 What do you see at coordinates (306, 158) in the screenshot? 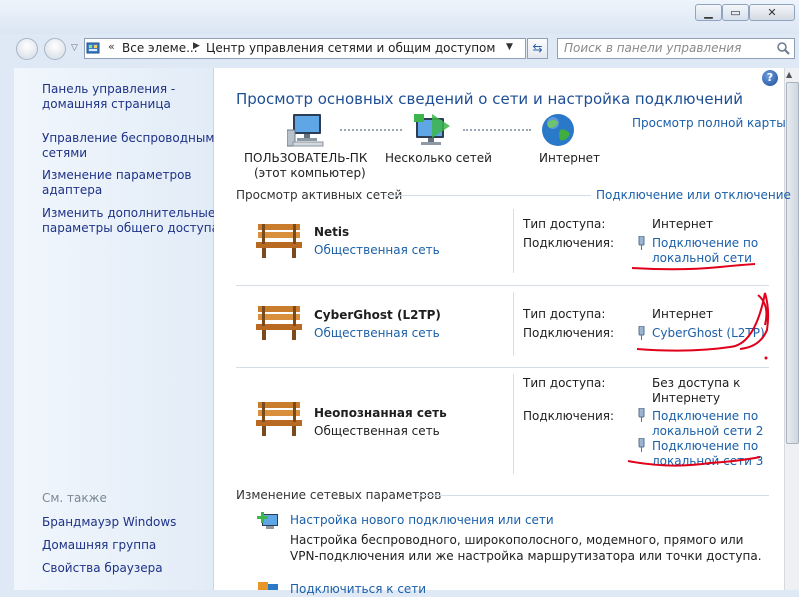
I see `computer-label: ПОЛЬЗОВАТЕЛЬ-ПК` at bounding box center [306, 158].